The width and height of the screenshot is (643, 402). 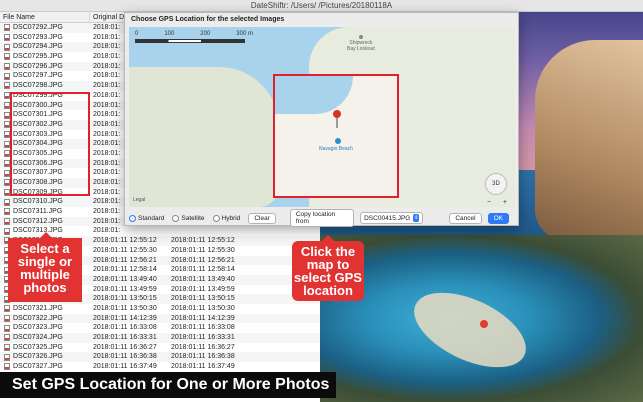 I want to click on original-date-cell: 2018:01:11 12:58:14, so click(x=125, y=270).